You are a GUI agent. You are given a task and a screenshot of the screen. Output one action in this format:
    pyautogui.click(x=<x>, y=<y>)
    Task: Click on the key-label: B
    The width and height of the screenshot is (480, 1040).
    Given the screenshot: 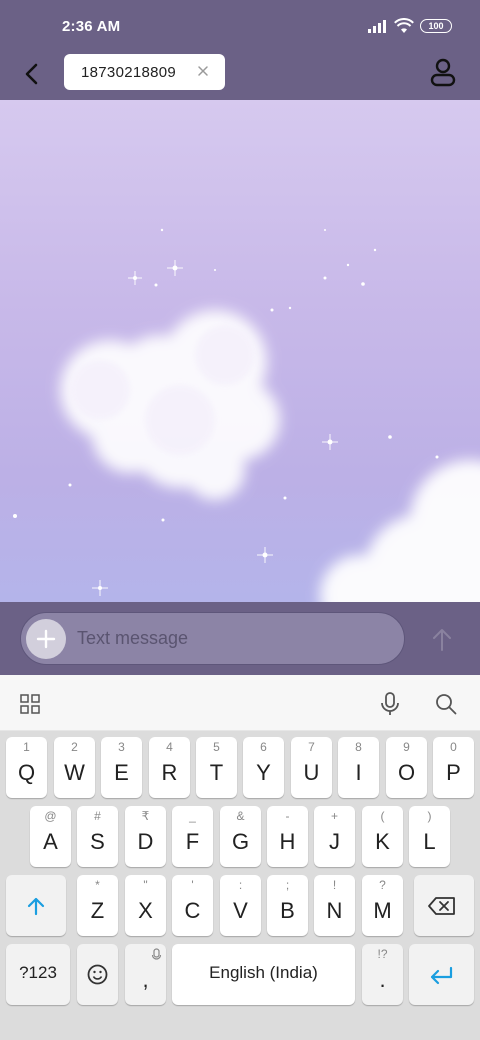 What is the action you would take?
    pyautogui.click(x=287, y=910)
    